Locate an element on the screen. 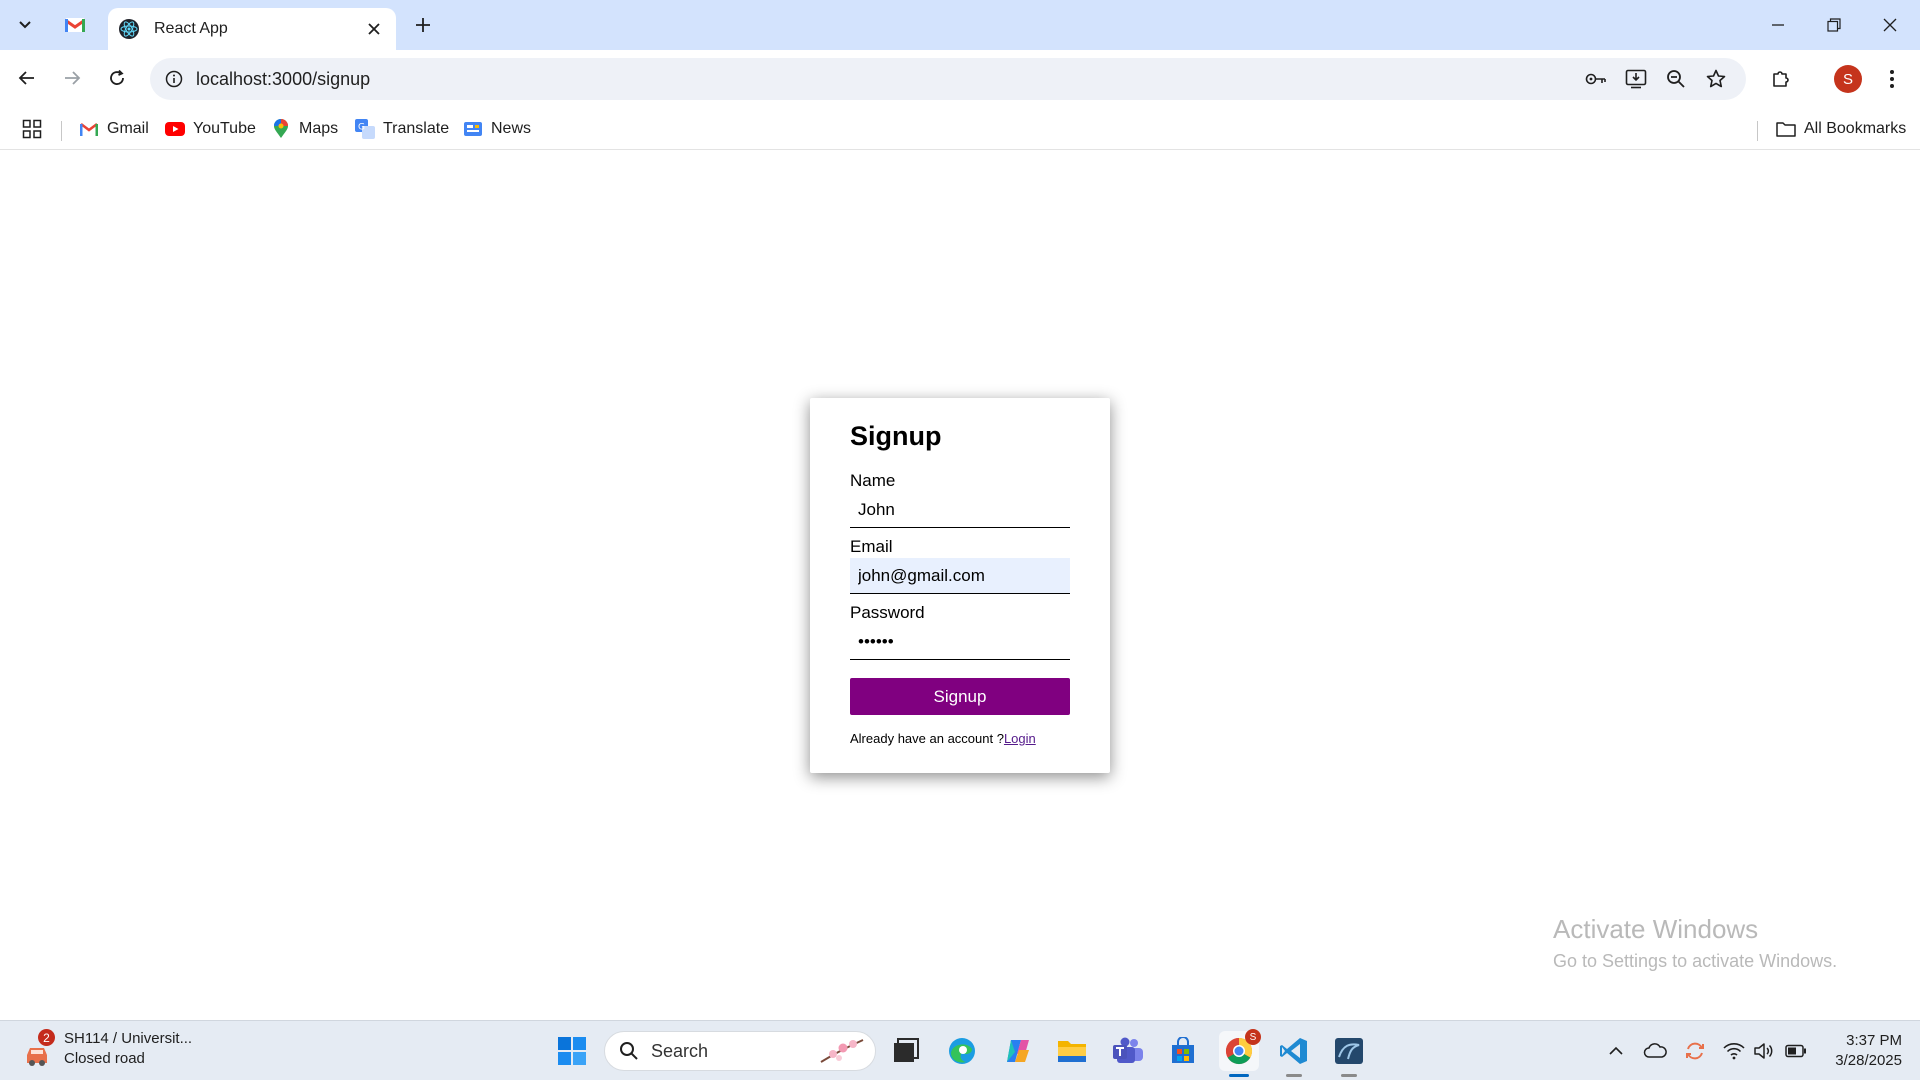  key-icon is located at coordinates (1595, 79).